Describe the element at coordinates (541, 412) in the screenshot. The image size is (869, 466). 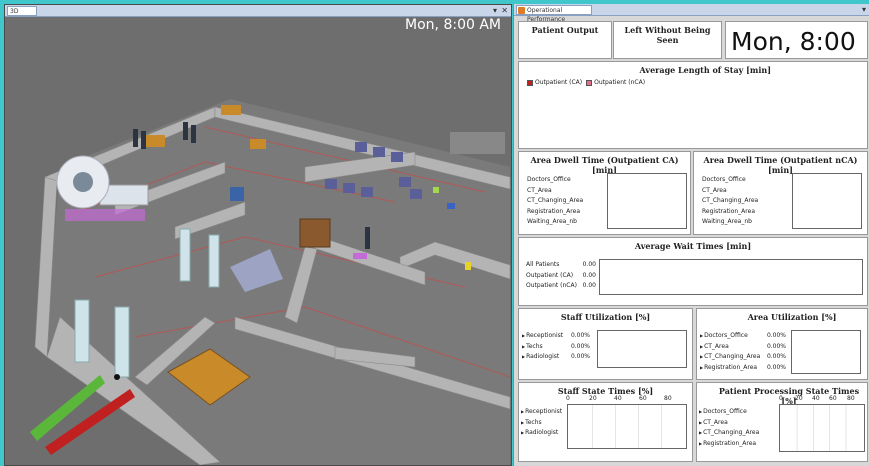
I see `staff-state-row: Receptionist` at that location.